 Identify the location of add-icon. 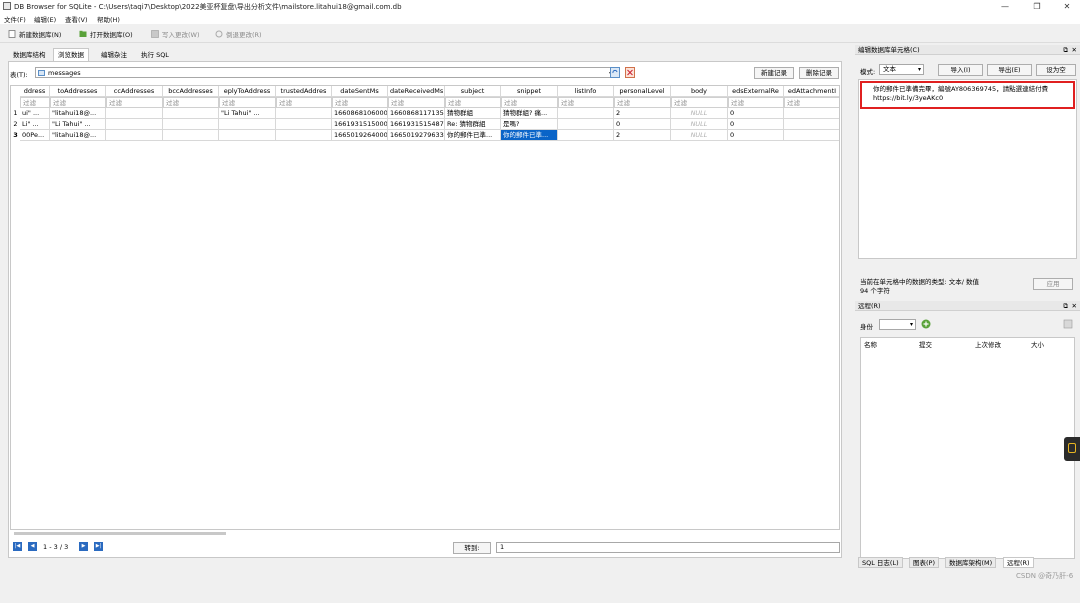
(926, 324).